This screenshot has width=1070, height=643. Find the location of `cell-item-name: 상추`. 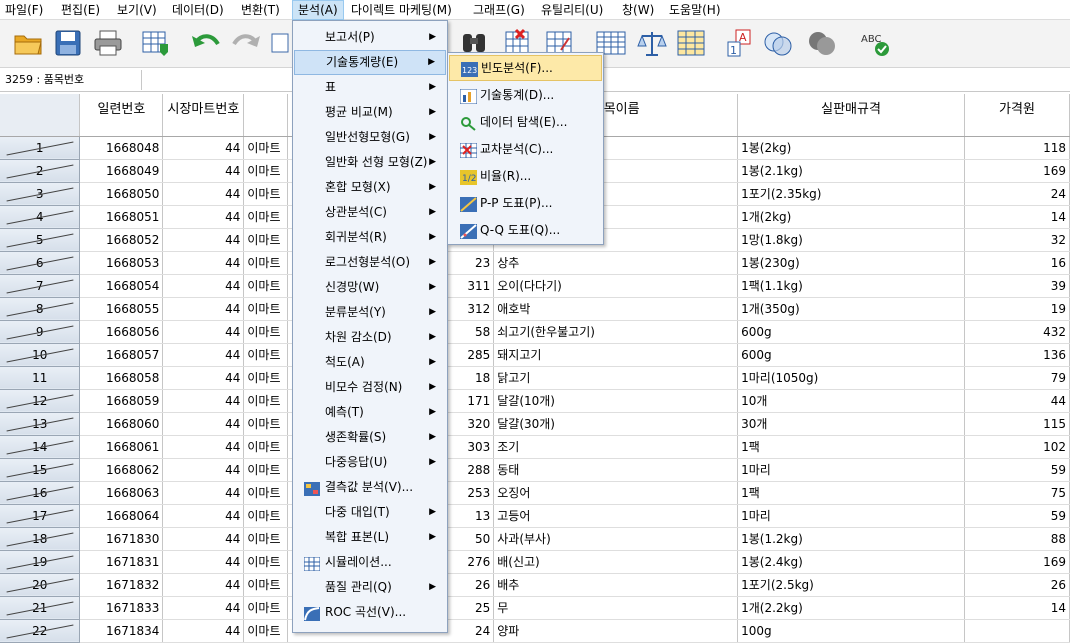

cell-item-name: 상추 is located at coordinates (616, 263).